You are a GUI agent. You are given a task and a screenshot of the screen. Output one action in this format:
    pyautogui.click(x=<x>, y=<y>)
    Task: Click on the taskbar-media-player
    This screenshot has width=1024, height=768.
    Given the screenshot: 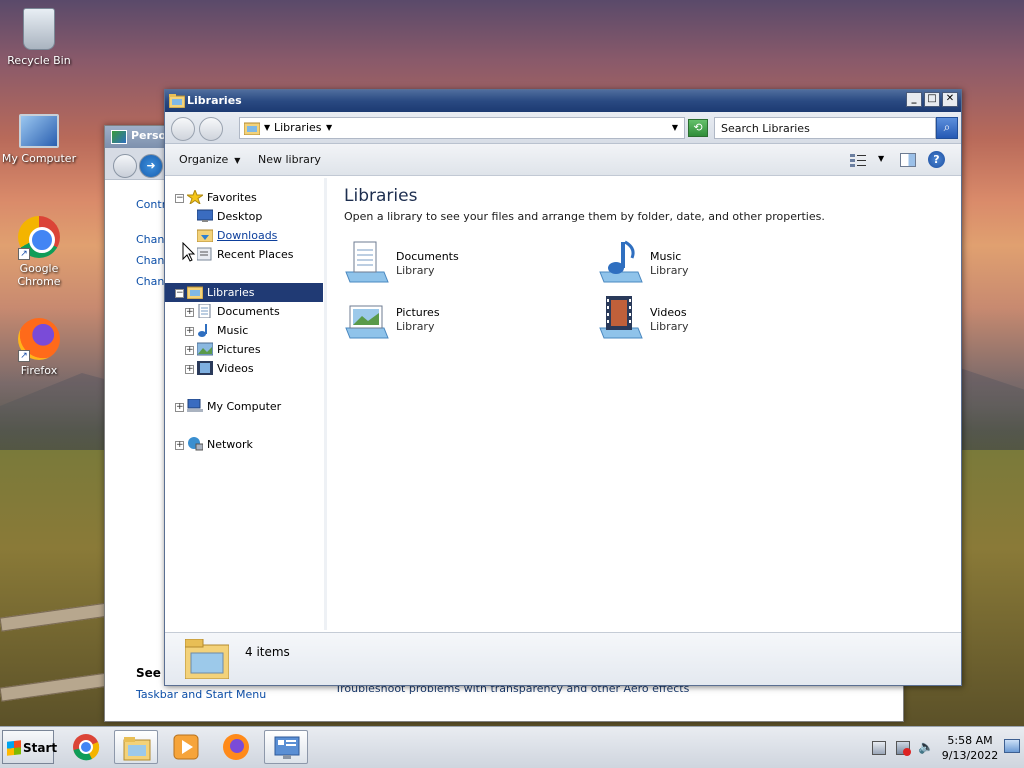 What is the action you would take?
    pyautogui.click(x=186, y=747)
    